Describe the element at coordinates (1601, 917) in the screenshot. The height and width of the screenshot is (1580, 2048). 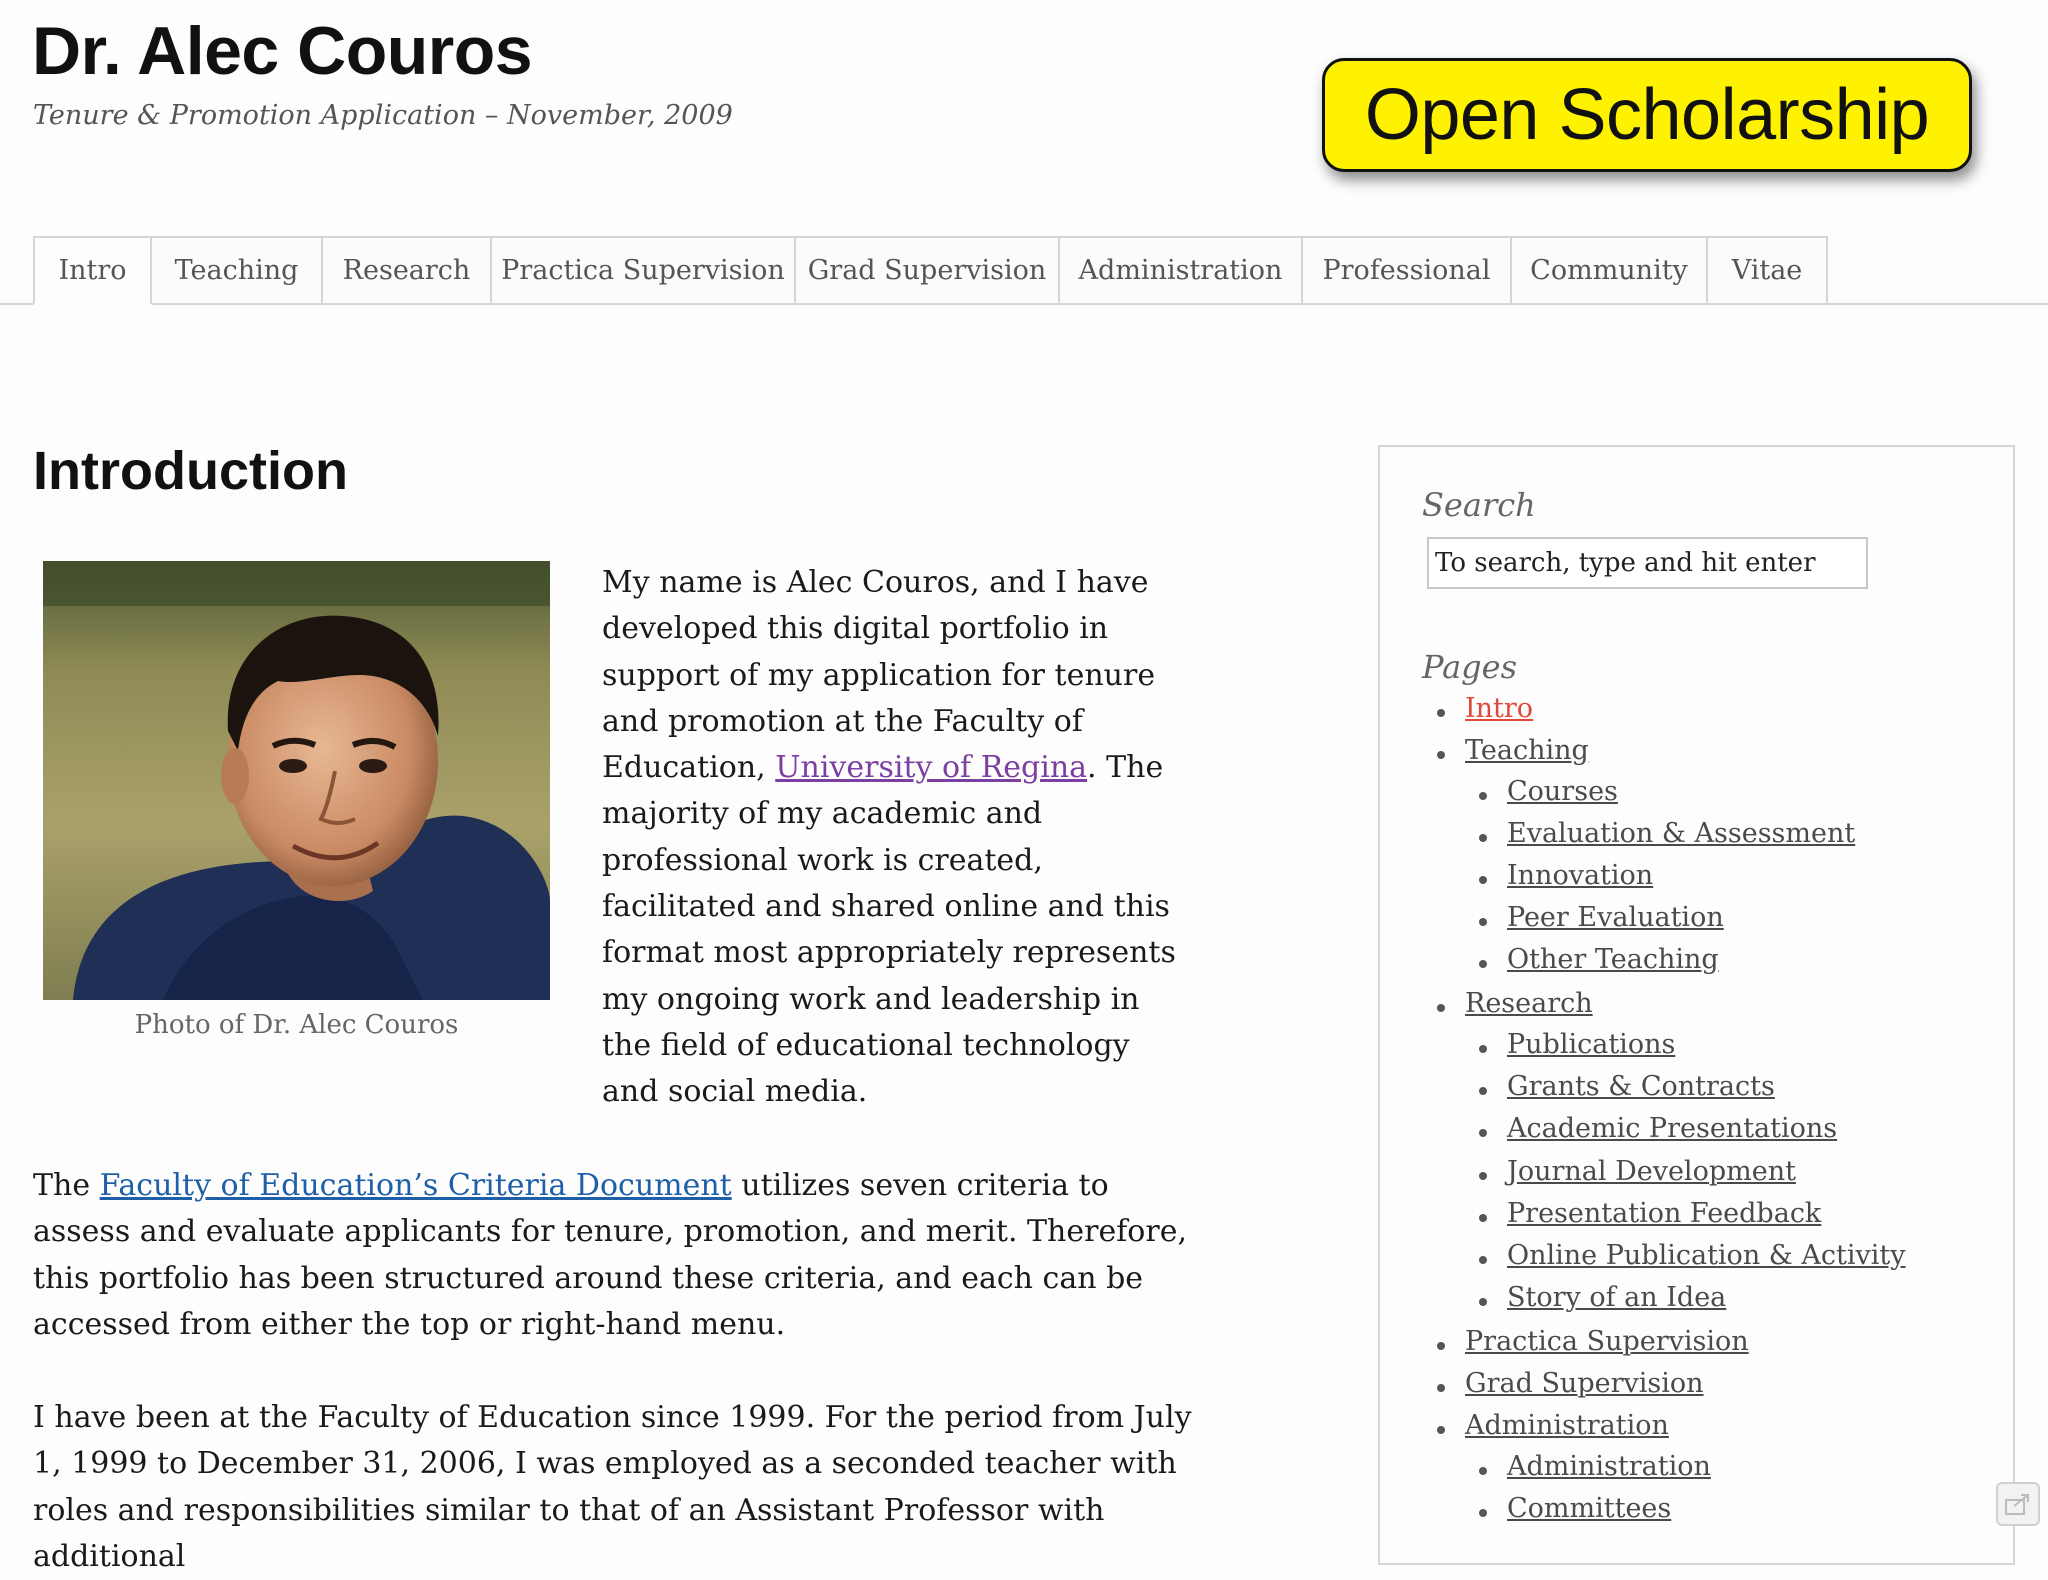
I see `sidebar-item-peer-evaluation: Peer Evaluation` at that location.